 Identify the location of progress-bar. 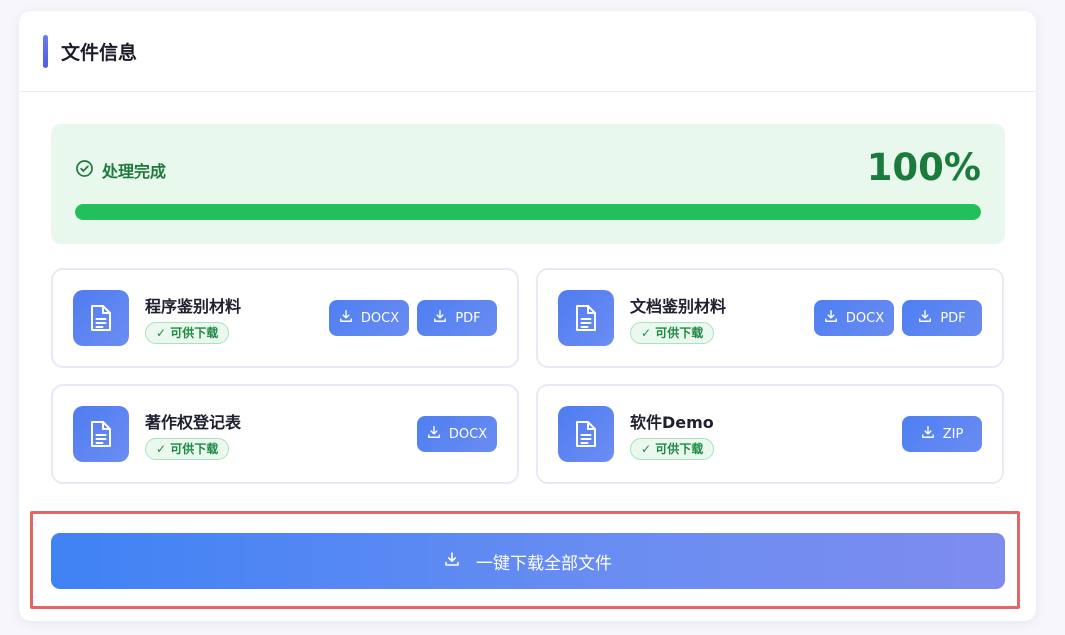
(528, 212).